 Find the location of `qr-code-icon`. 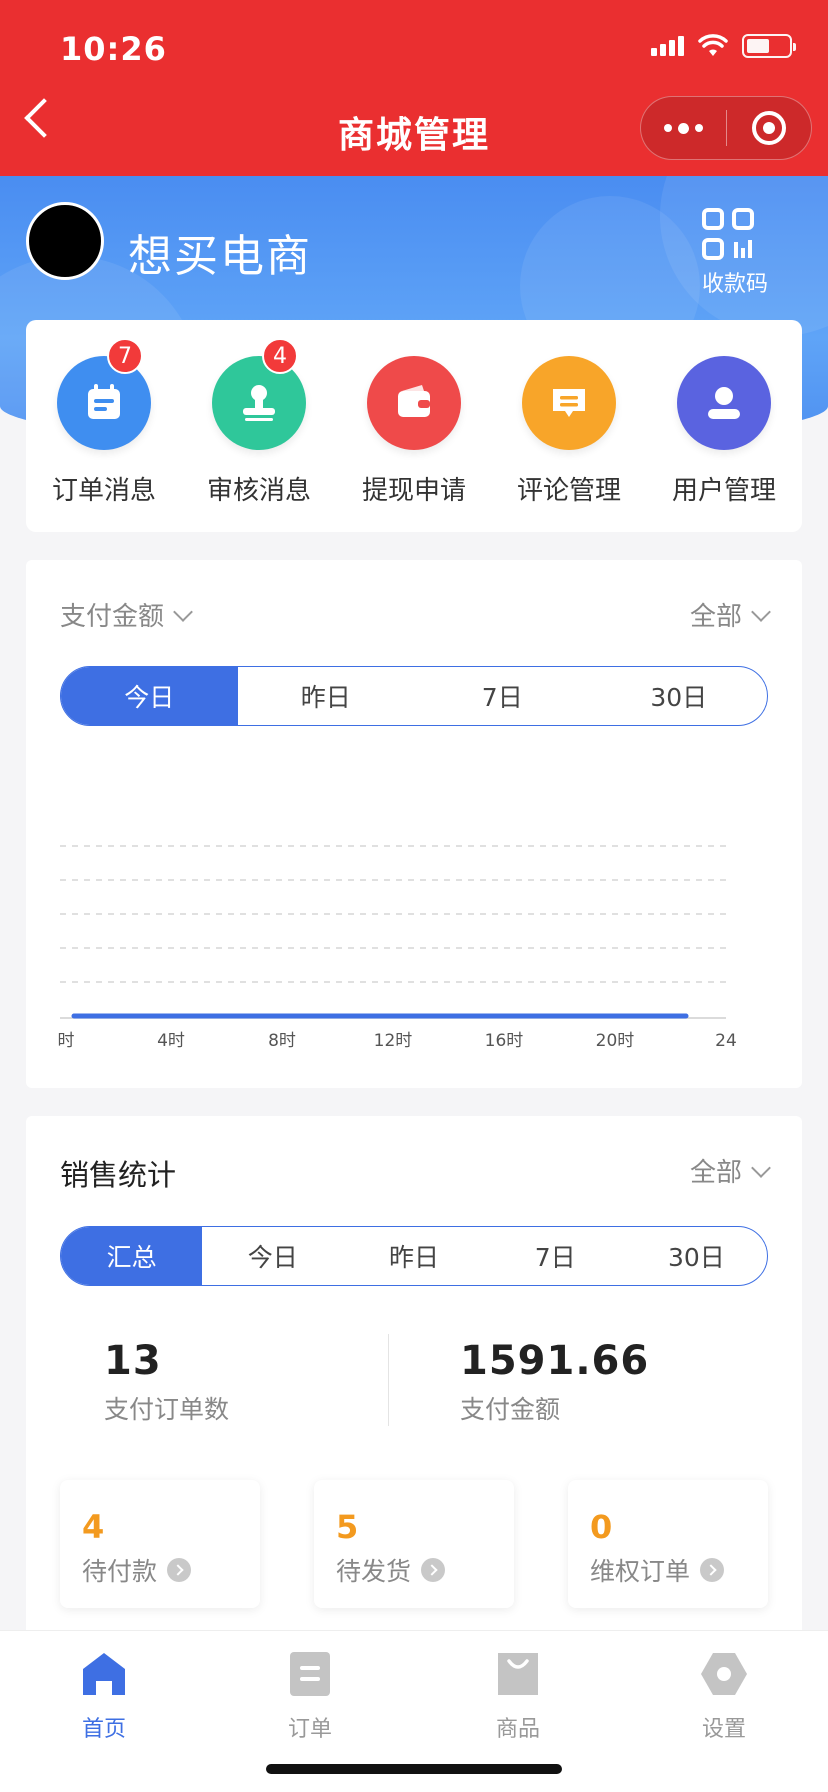

qr-code-icon is located at coordinates (728, 234).